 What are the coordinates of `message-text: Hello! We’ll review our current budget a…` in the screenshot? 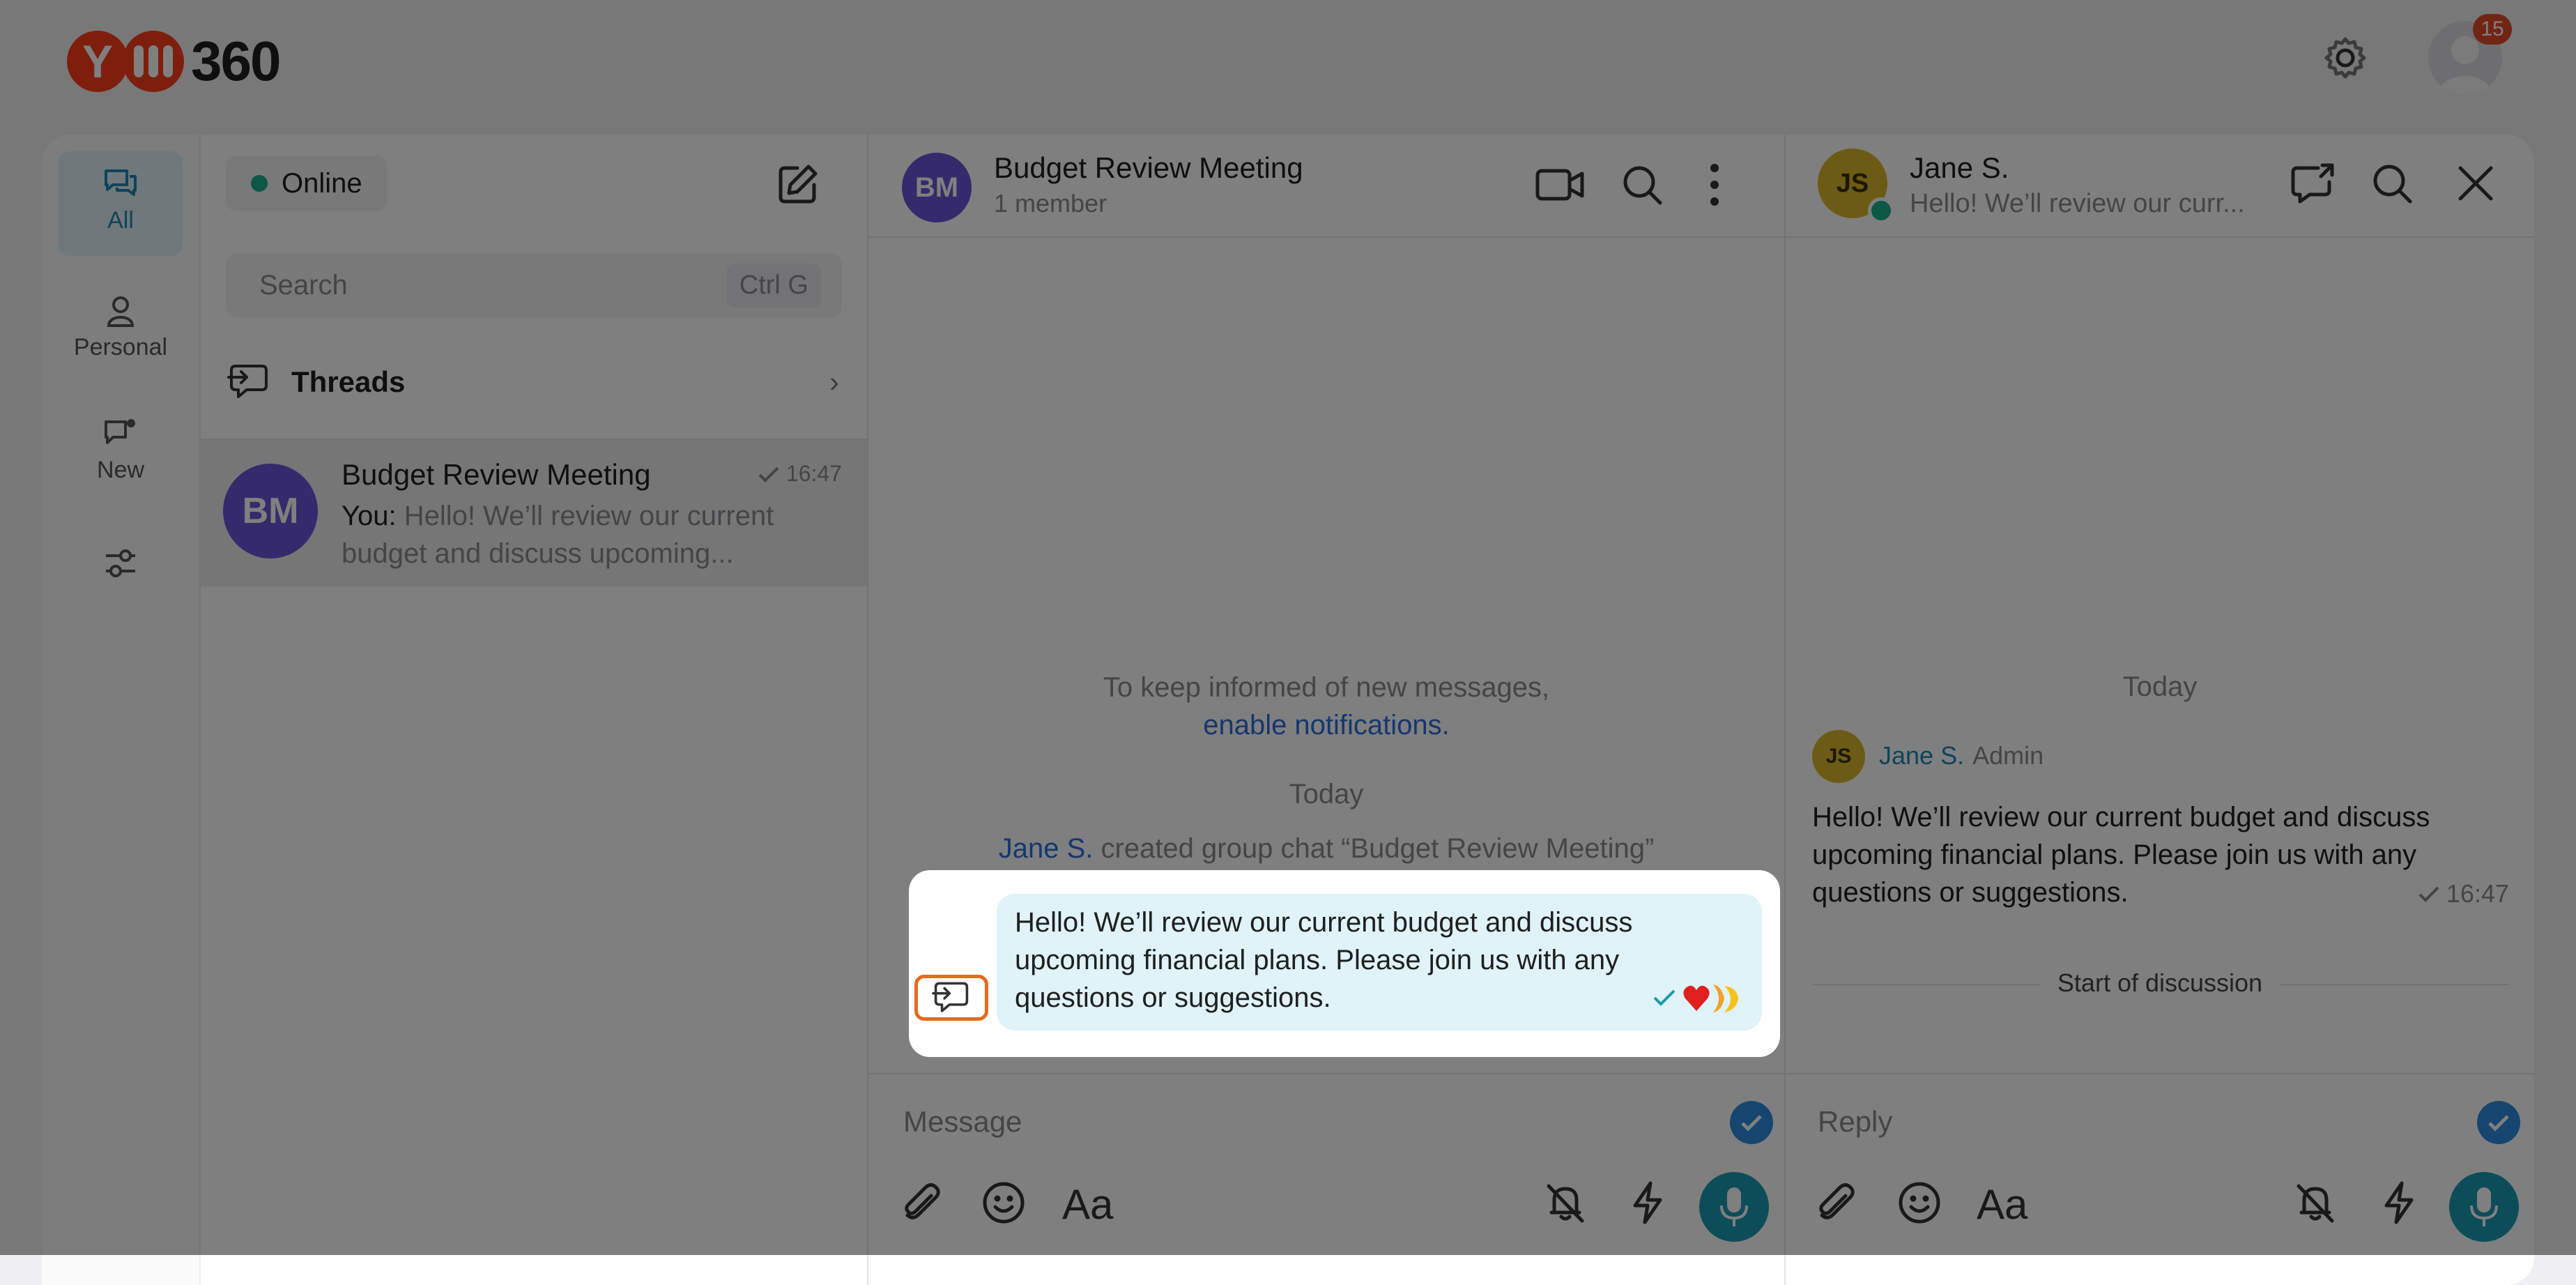 It's located at (1323, 960).